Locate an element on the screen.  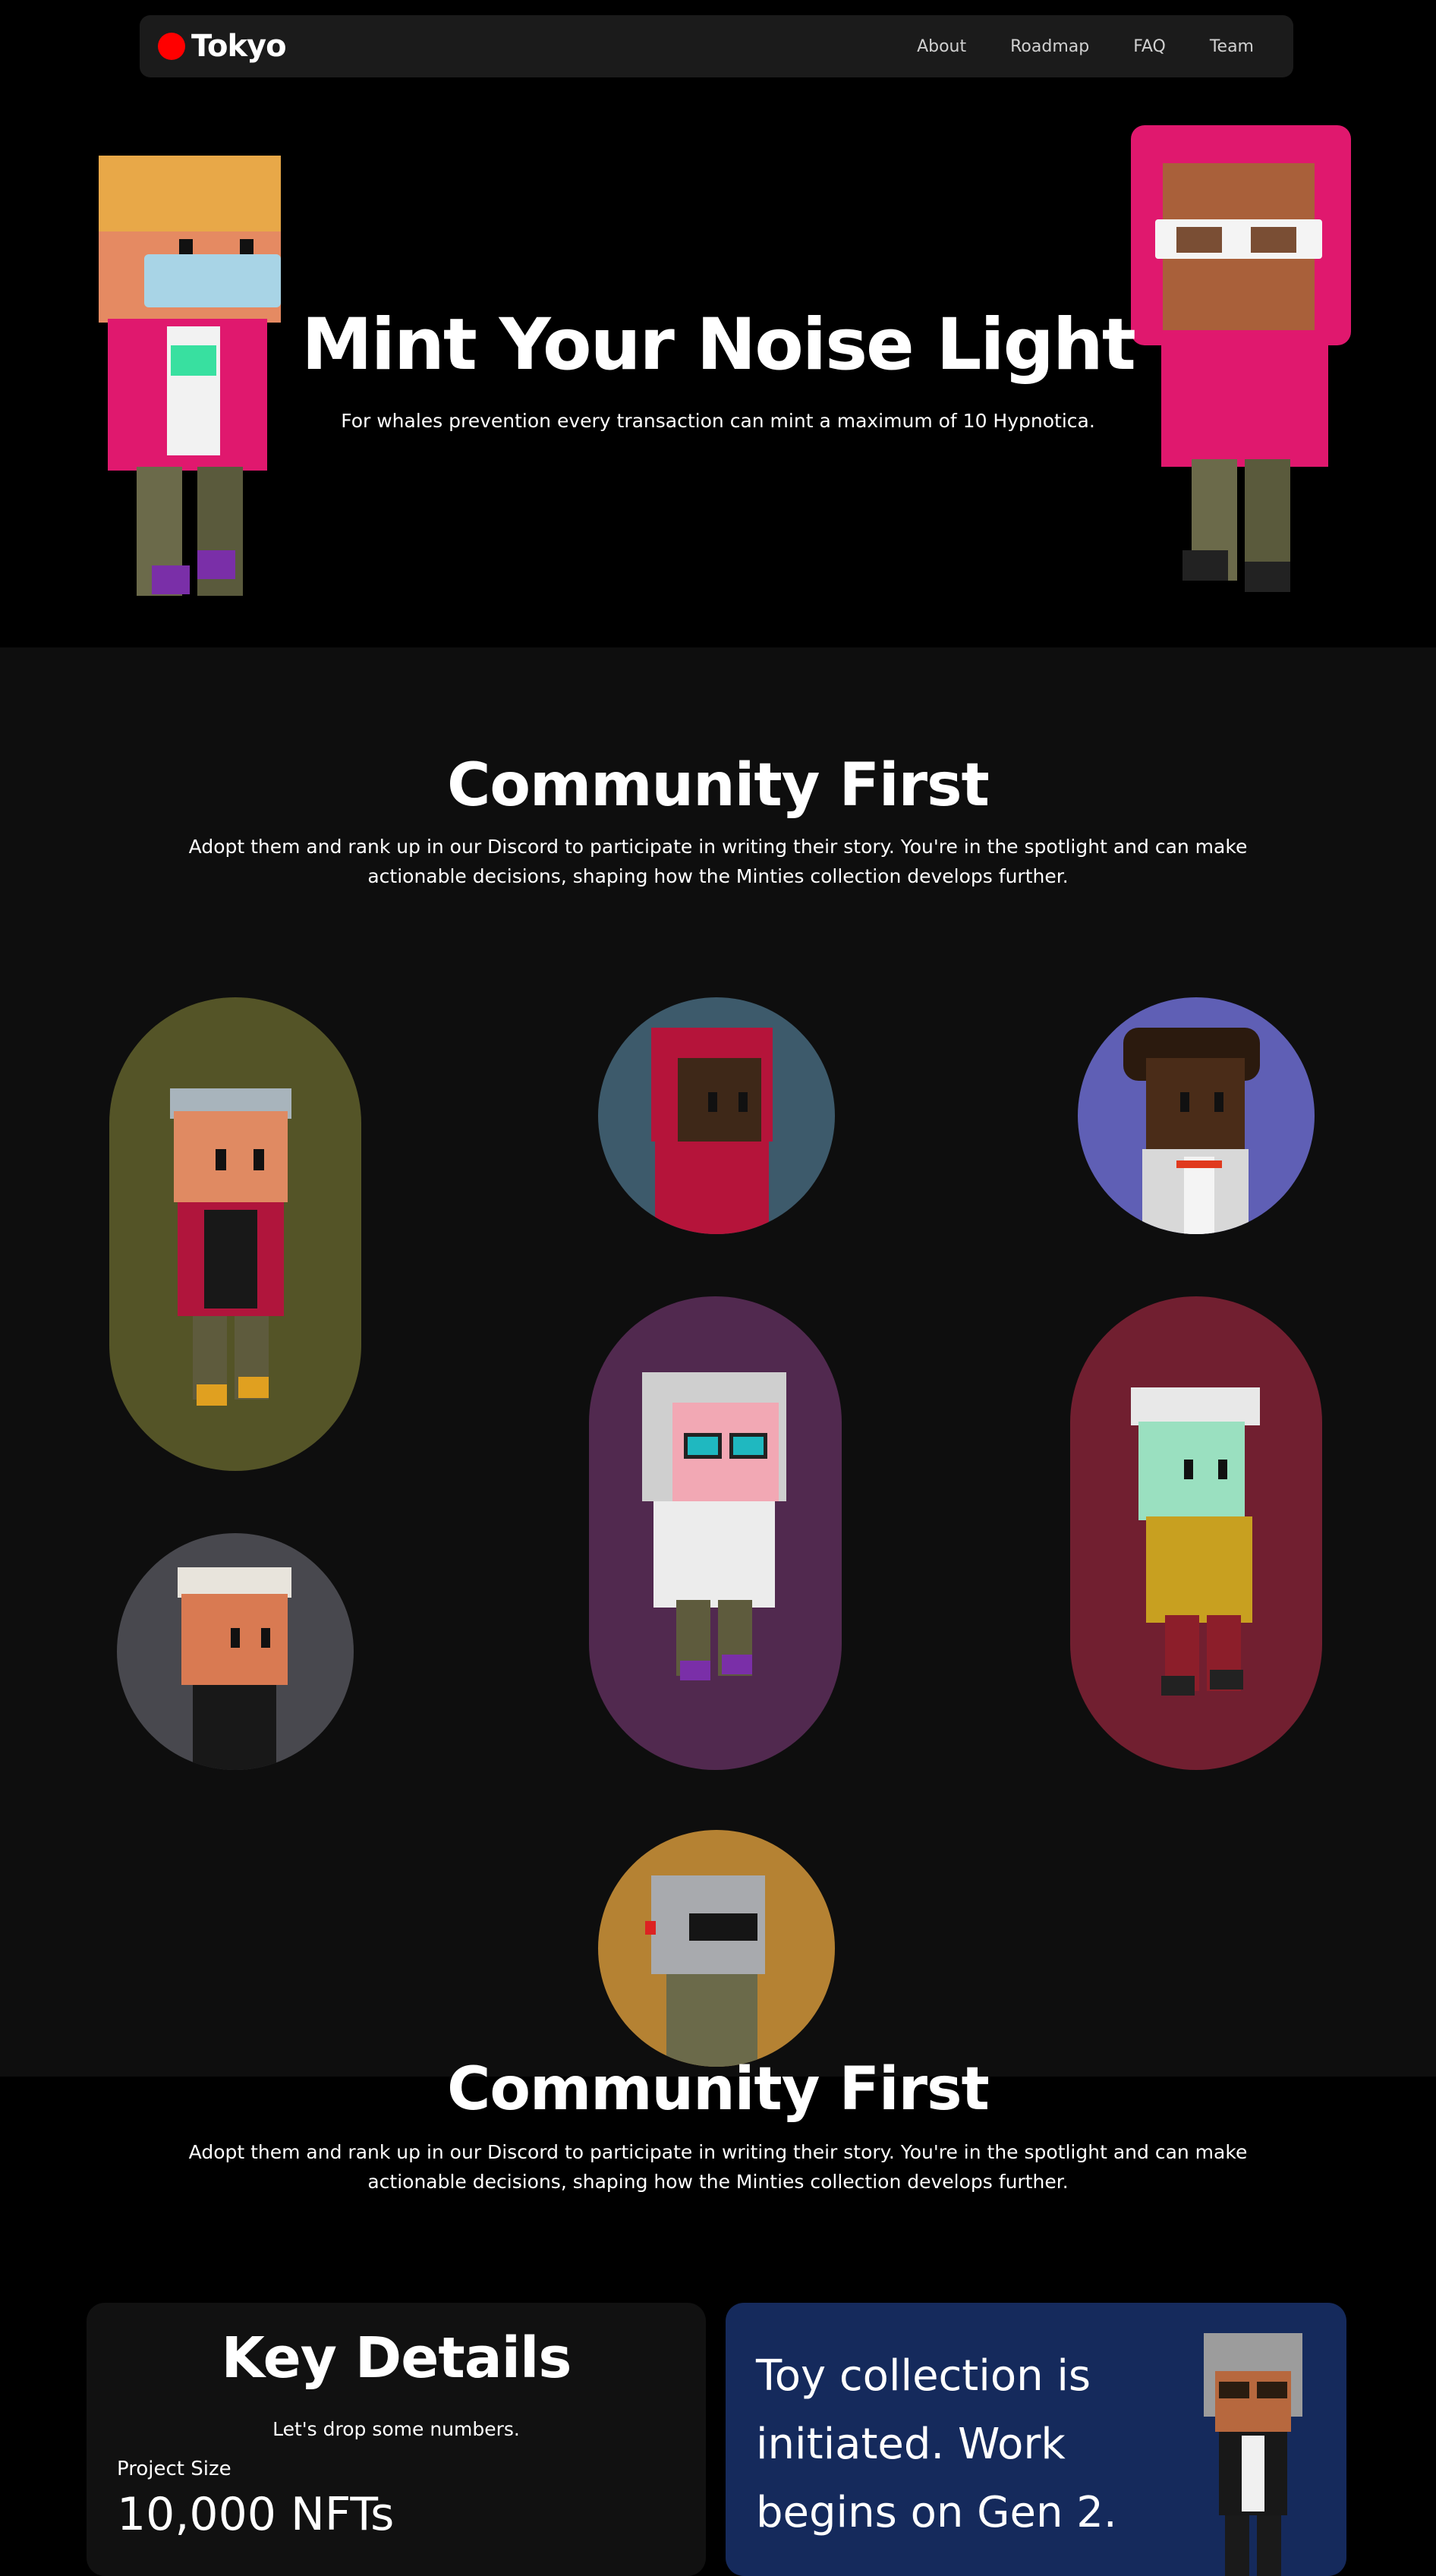
logo-dot-icon is located at coordinates (172, 46).